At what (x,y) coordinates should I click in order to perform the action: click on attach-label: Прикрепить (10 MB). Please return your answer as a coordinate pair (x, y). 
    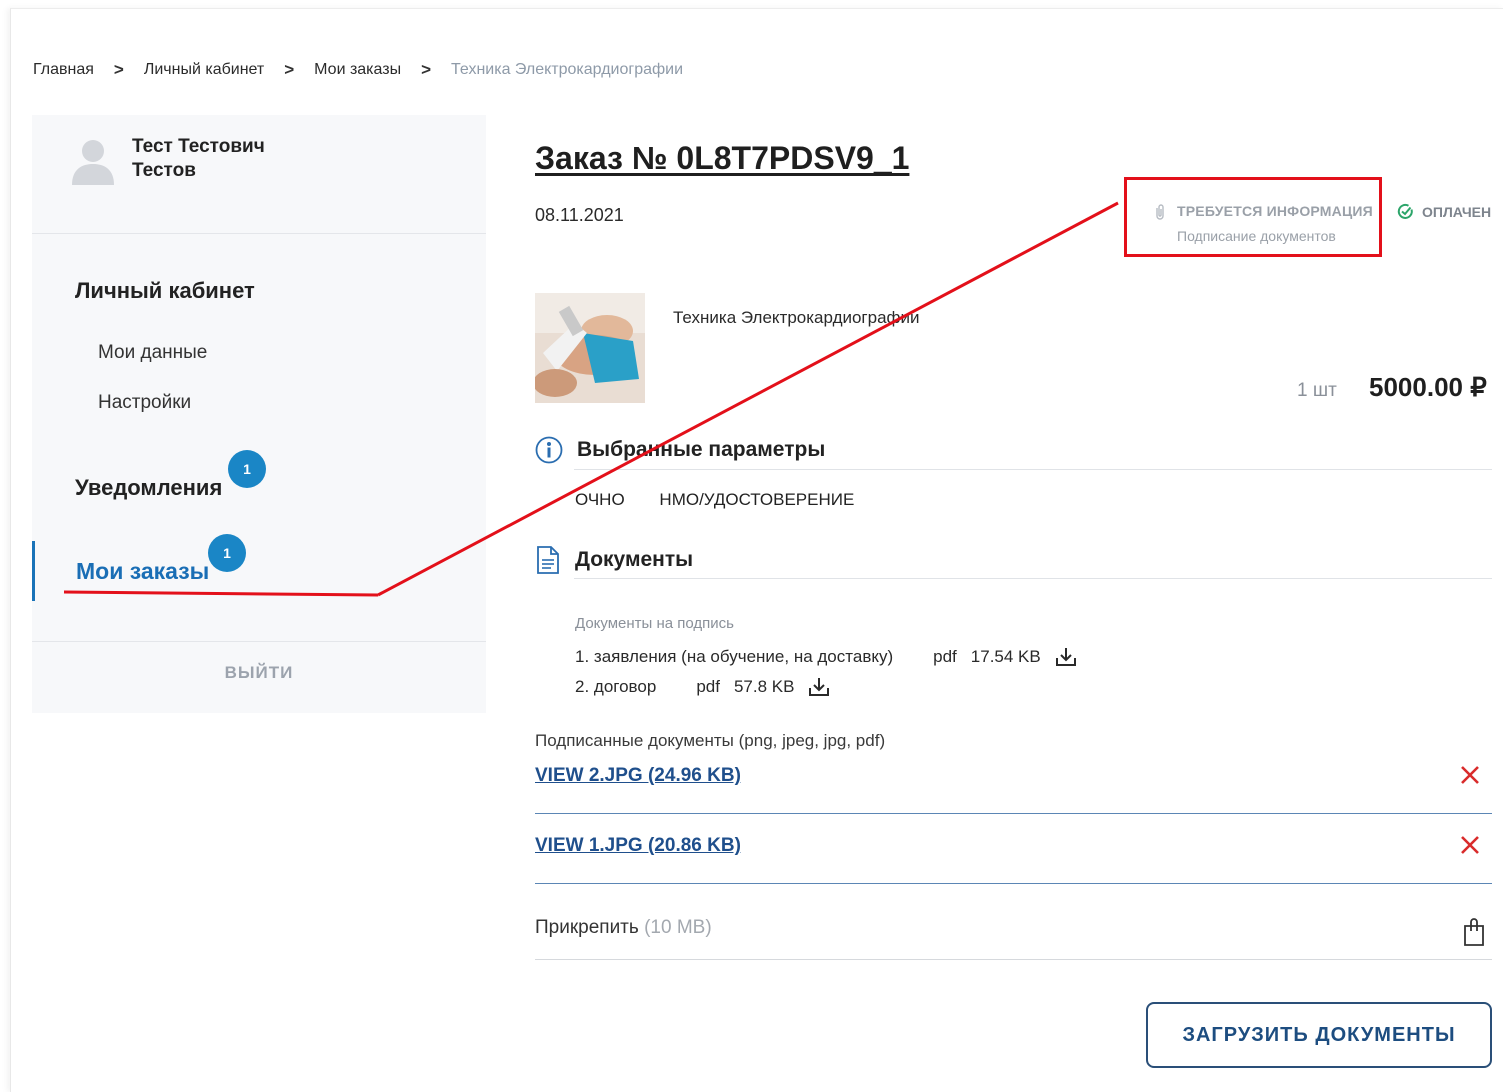
    Looking at the image, I should click on (623, 928).